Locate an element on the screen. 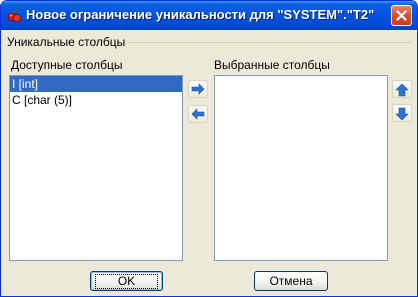 This screenshot has height=297, width=418. group-label: Уникальные столбцы is located at coordinates (68, 42).